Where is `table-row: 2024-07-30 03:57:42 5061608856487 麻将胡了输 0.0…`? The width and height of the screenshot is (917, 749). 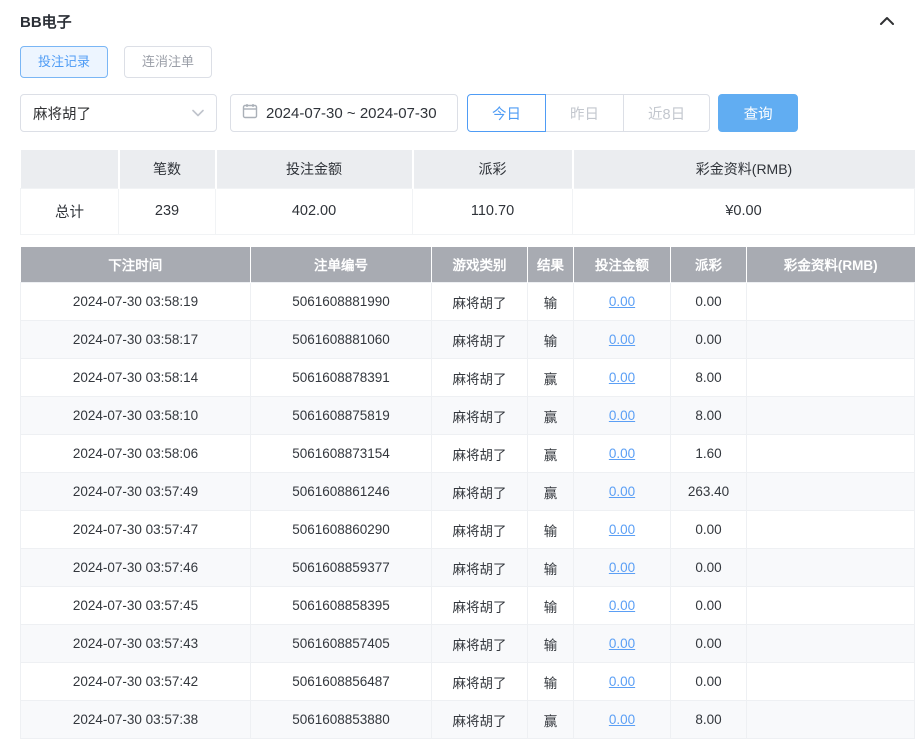 table-row: 2024-07-30 03:57:42 5061608856487 麻将胡了输 0.0… is located at coordinates (467, 681).